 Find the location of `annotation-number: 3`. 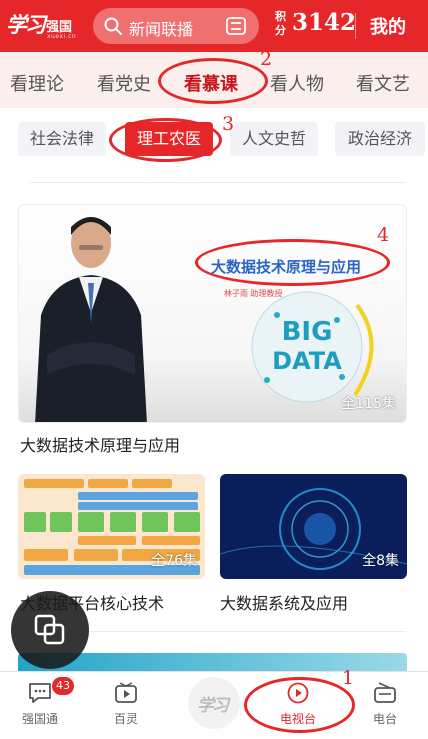

annotation-number: 3 is located at coordinates (228, 124).